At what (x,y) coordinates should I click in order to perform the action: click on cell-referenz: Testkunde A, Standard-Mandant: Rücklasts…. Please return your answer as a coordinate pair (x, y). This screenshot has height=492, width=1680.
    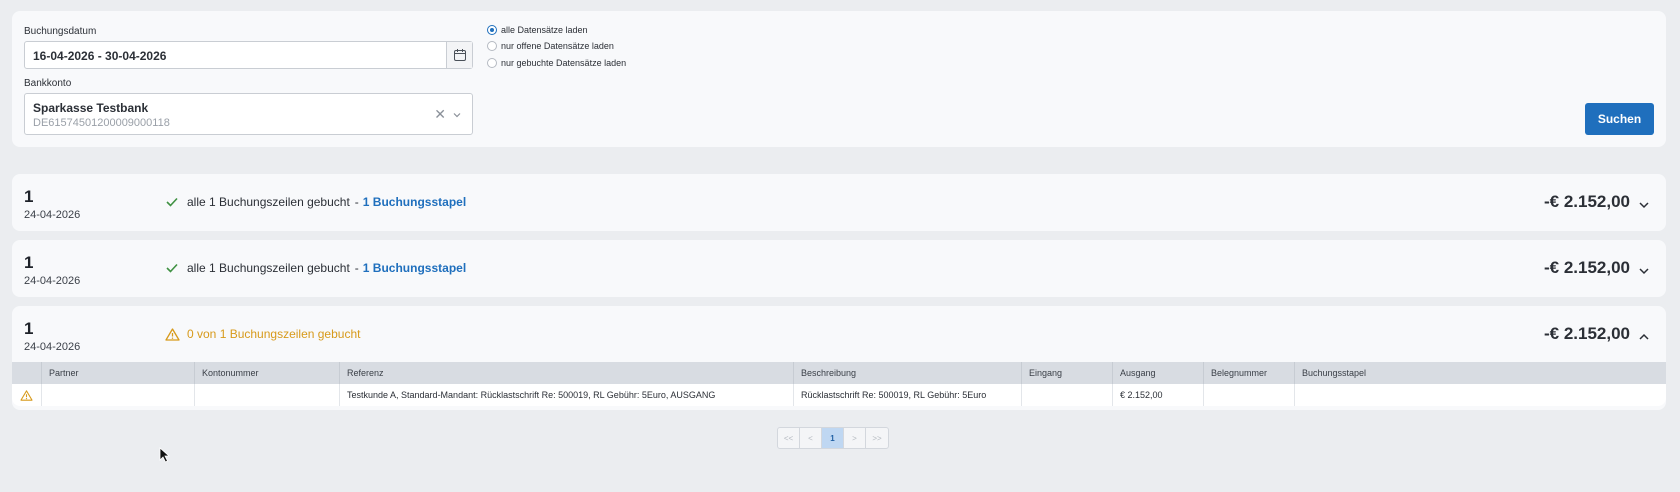
    Looking at the image, I should click on (566, 395).